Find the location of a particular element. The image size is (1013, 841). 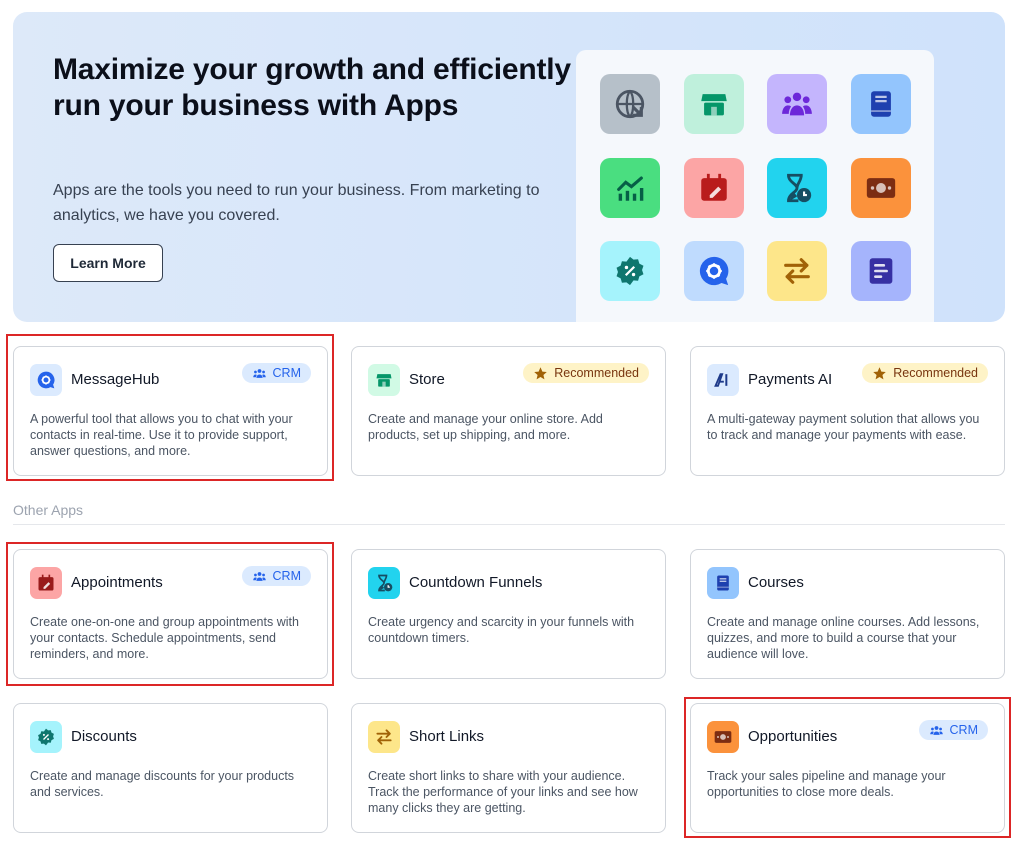

app-name: Payments AI is located at coordinates (790, 379).